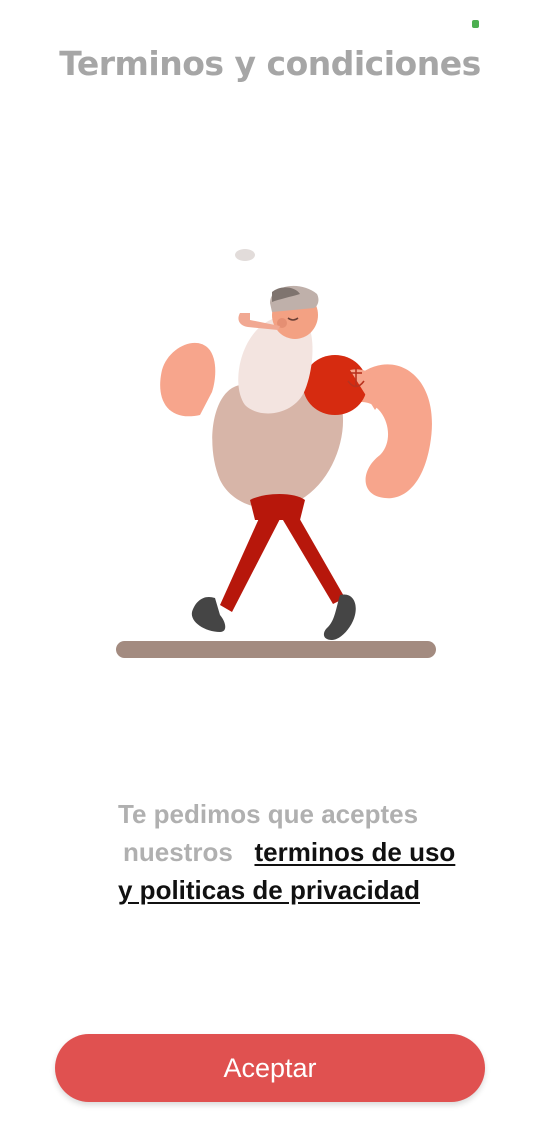 This screenshot has width=540, height=1126. What do you see at coordinates (245, 255) in the screenshot?
I see `smoke-puff` at bounding box center [245, 255].